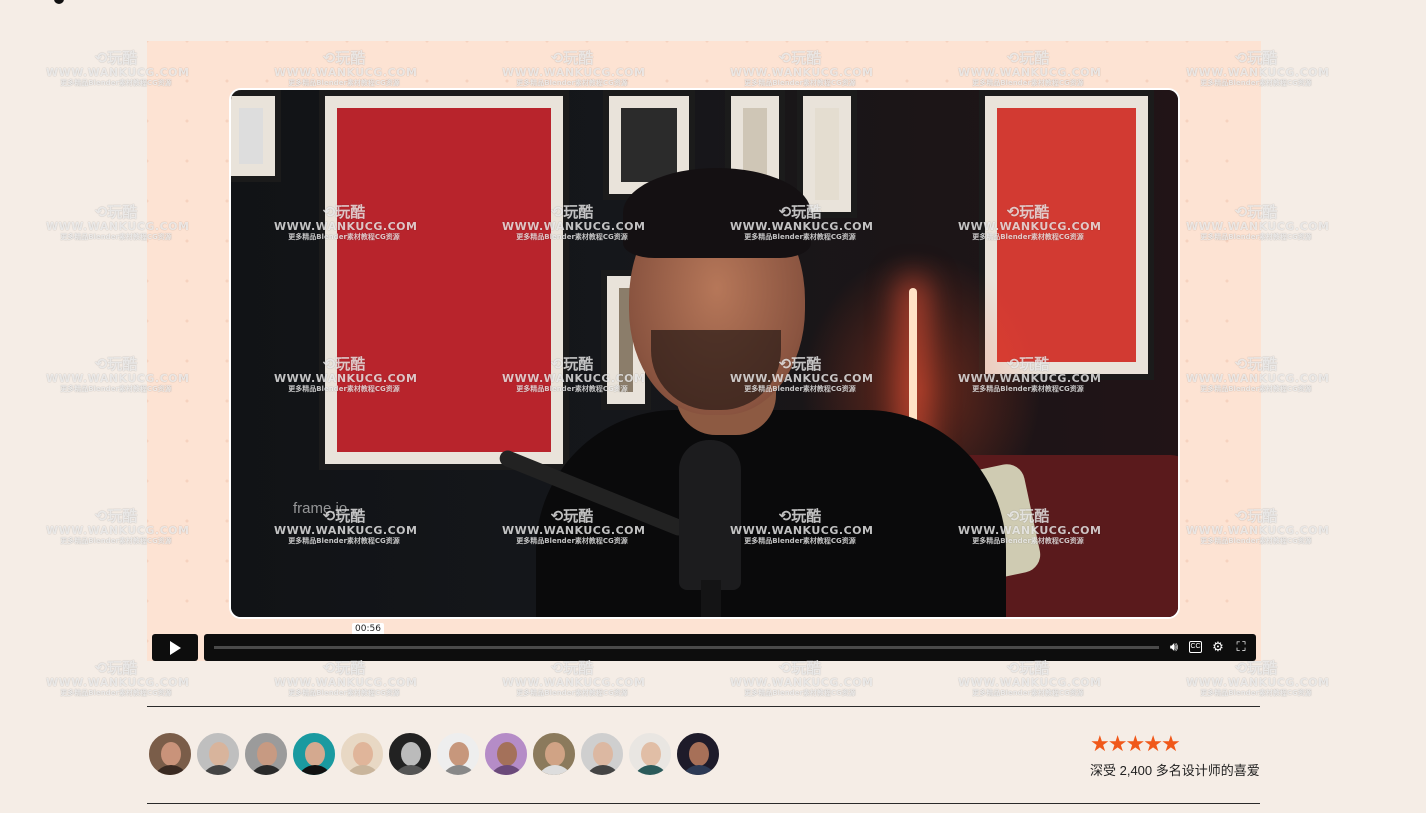  I want to click on gear-icon: ⚙︎, so click(1218, 647).